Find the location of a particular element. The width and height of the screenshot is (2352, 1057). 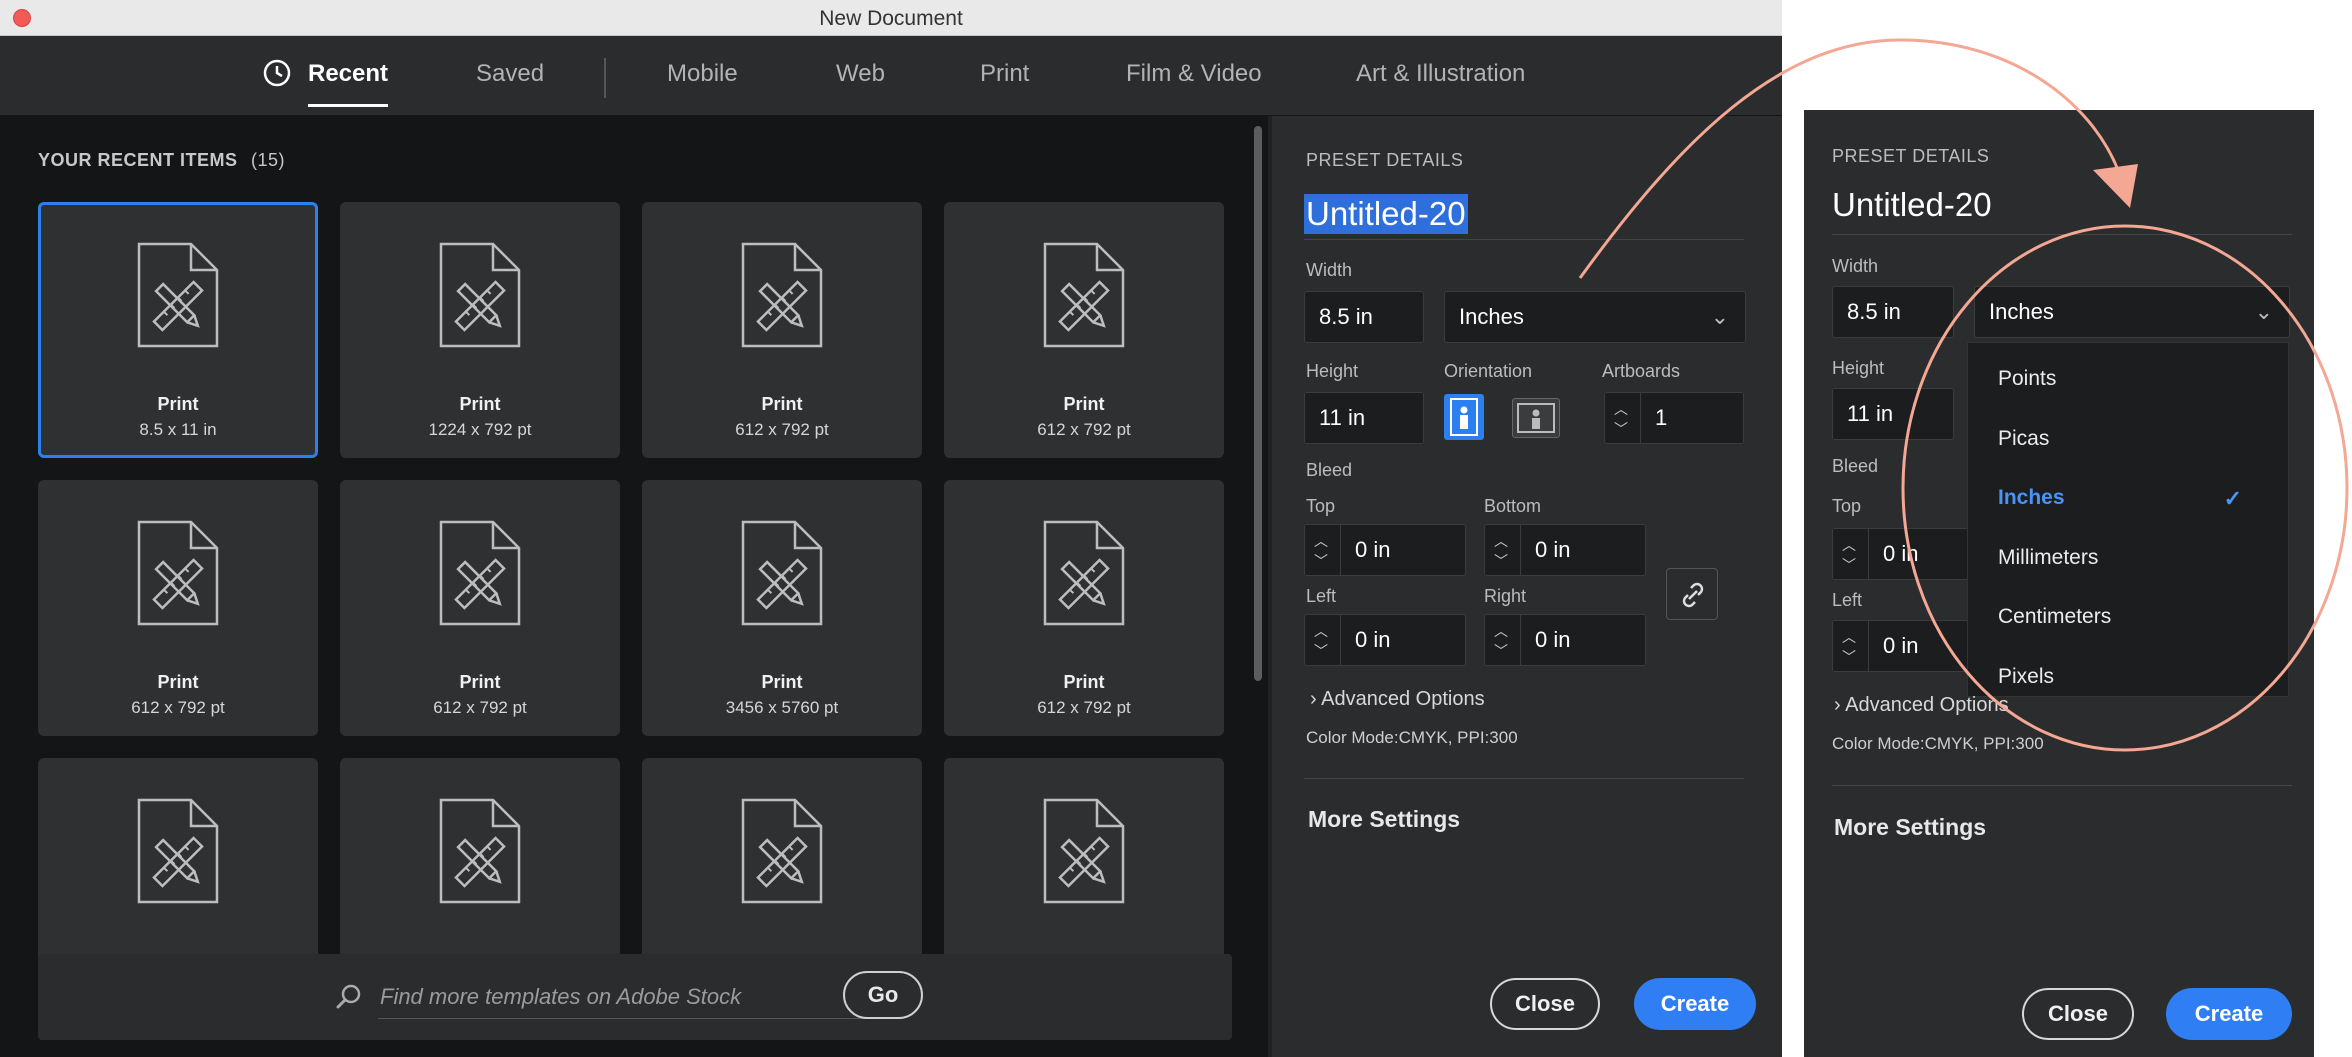

divider is located at coordinates (2062, 785).